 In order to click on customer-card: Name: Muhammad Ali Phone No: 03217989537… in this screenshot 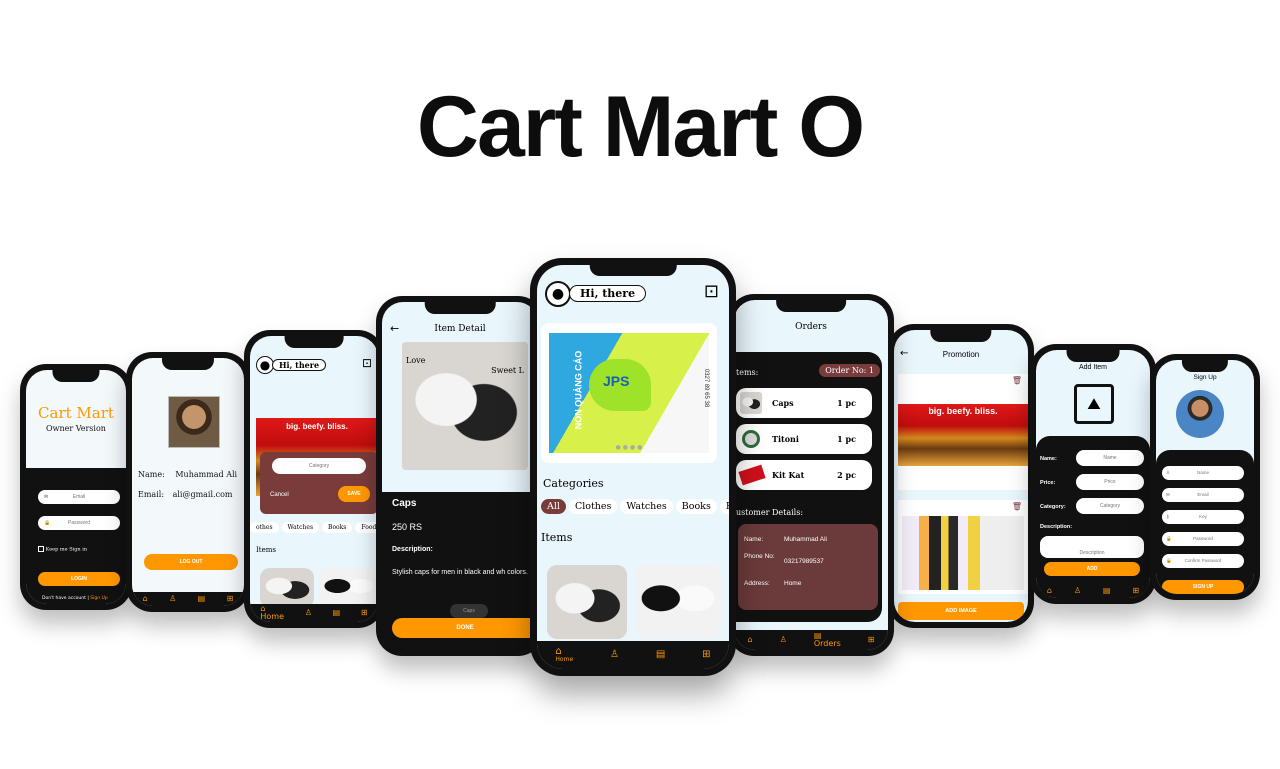, I will do `click(808, 567)`.